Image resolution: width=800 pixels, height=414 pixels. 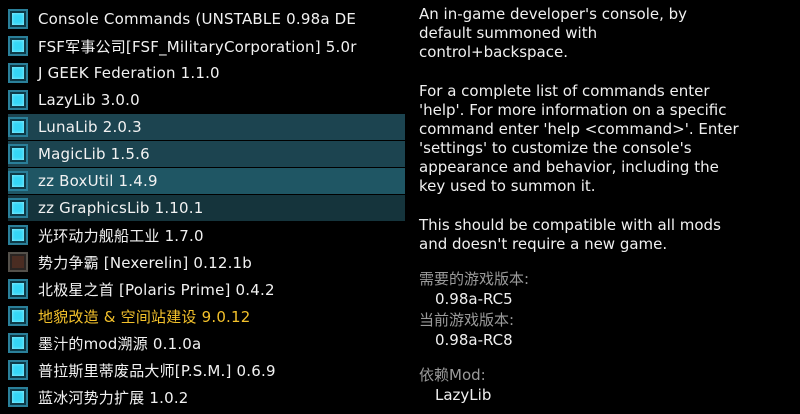 I want to click on mod-row: 势力争霸 [Nexerelin] 0.12.1b, so click(x=206, y=262).